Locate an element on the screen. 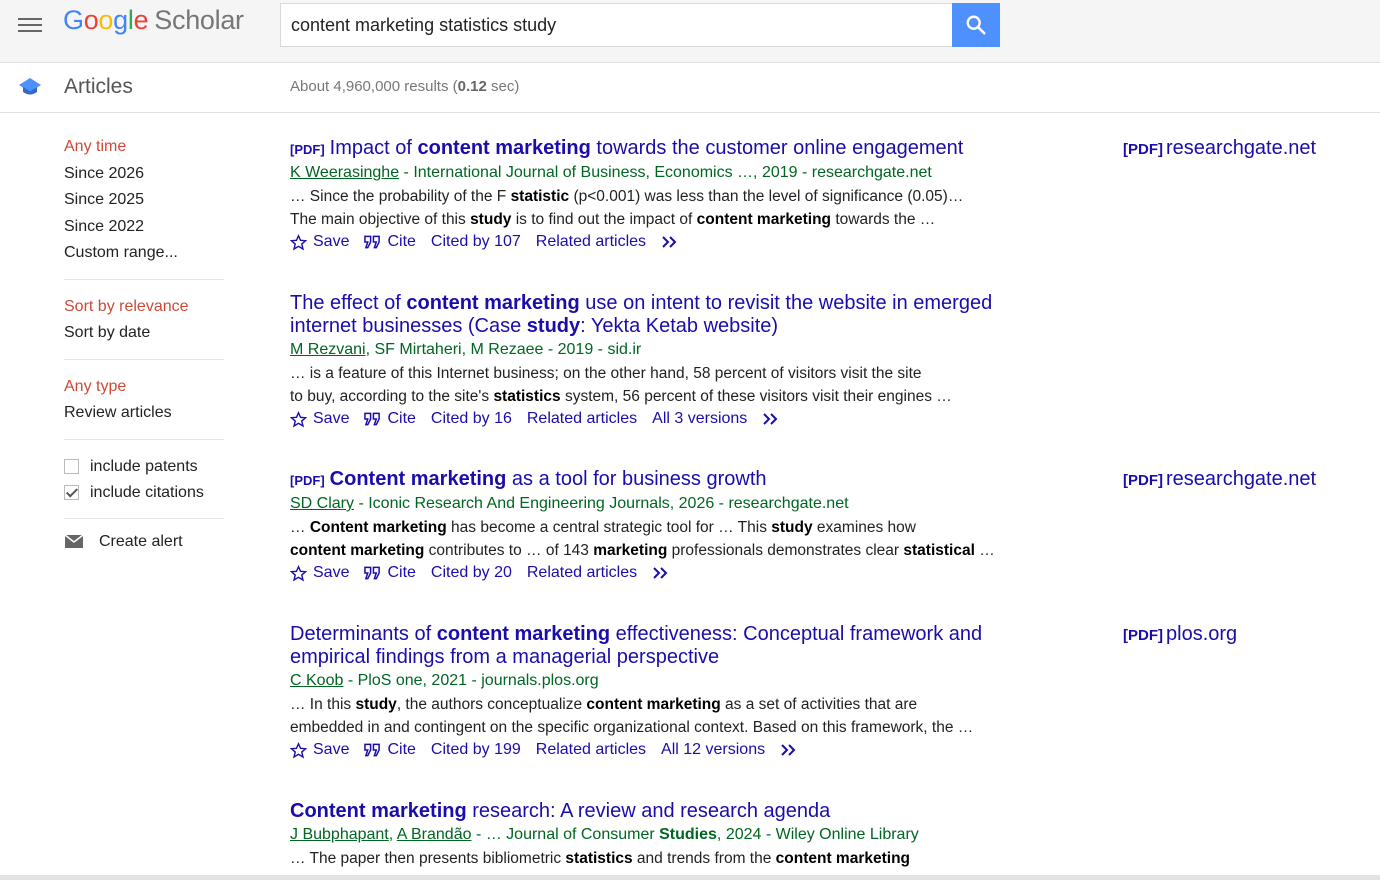  result-actions: Save Cite Cited by 20 Related articles is located at coordinates (820, 573).